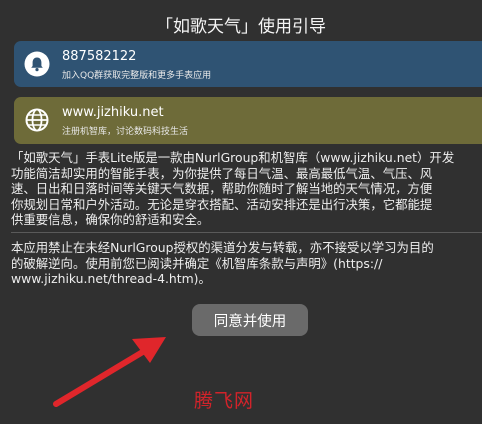 This screenshot has height=424, width=482. I want to click on qq-group-number: 887582122, so click(99, 56).